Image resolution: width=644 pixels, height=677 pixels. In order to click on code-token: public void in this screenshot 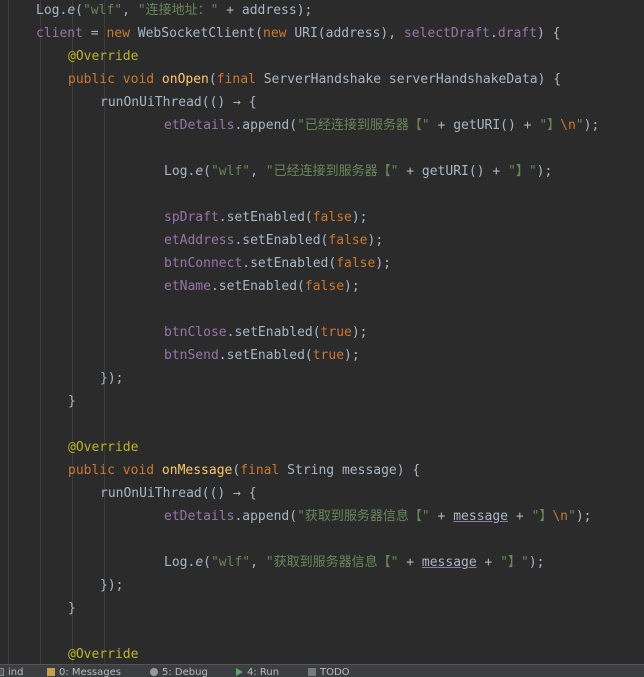, I will do `click(115, 470)`.